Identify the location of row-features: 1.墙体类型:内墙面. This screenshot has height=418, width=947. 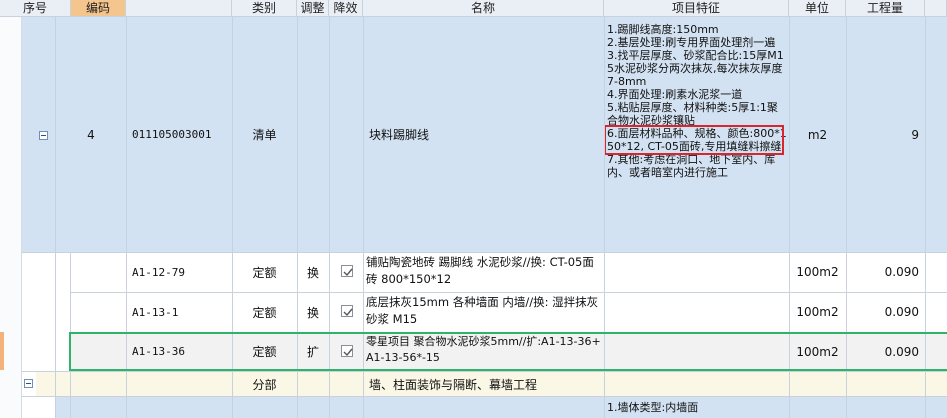
(653, 407).